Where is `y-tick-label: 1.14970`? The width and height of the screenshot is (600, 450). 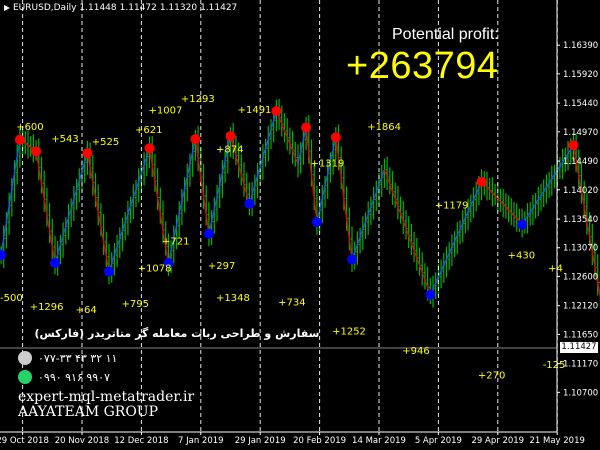 y-tick-label: 1.14970 is located at coordinates (580, 133).